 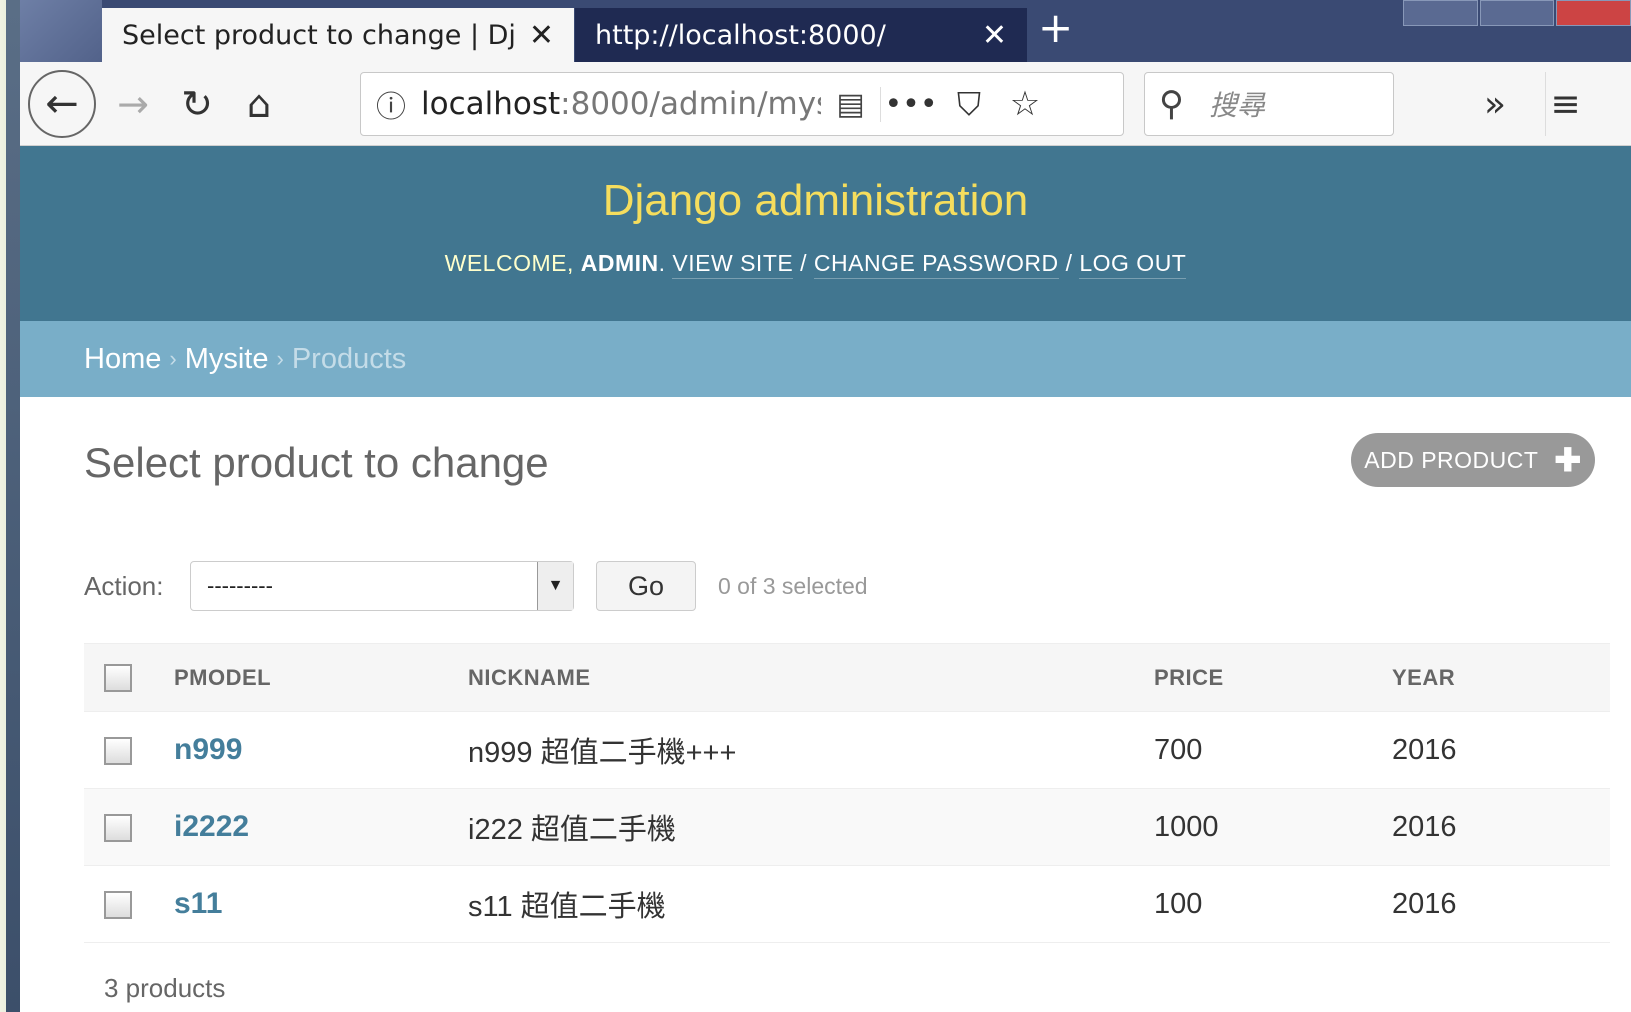 I want to click on price-cell: 100, so click(x=1273, y=904).